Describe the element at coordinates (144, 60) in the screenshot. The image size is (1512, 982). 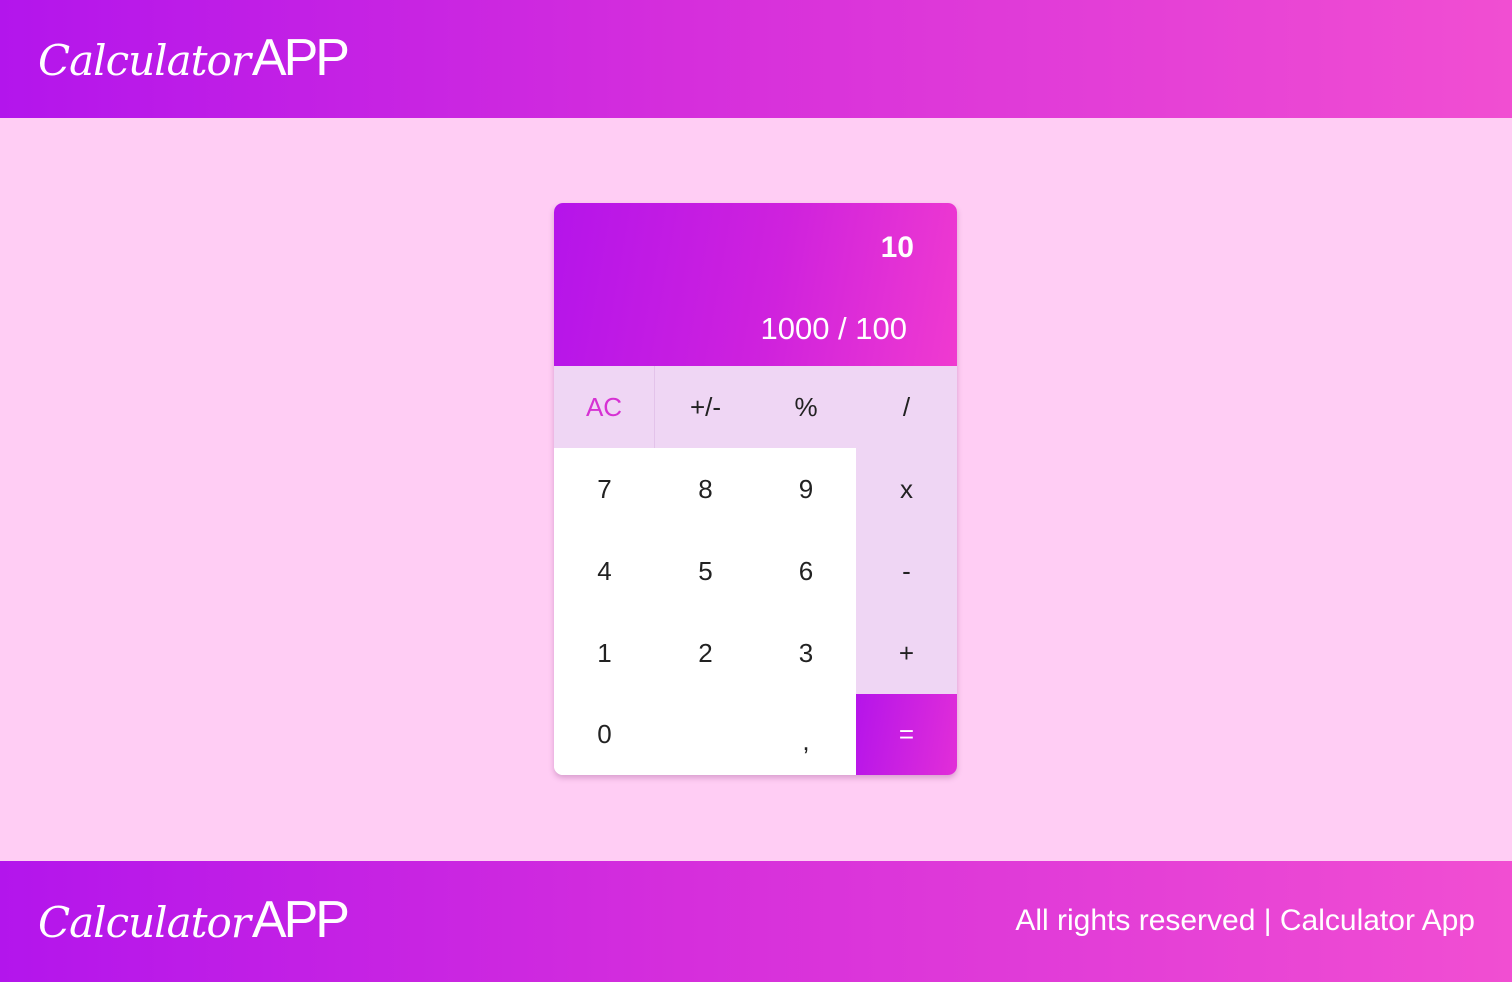
I see `header-logo-script: Calculator` at that location.